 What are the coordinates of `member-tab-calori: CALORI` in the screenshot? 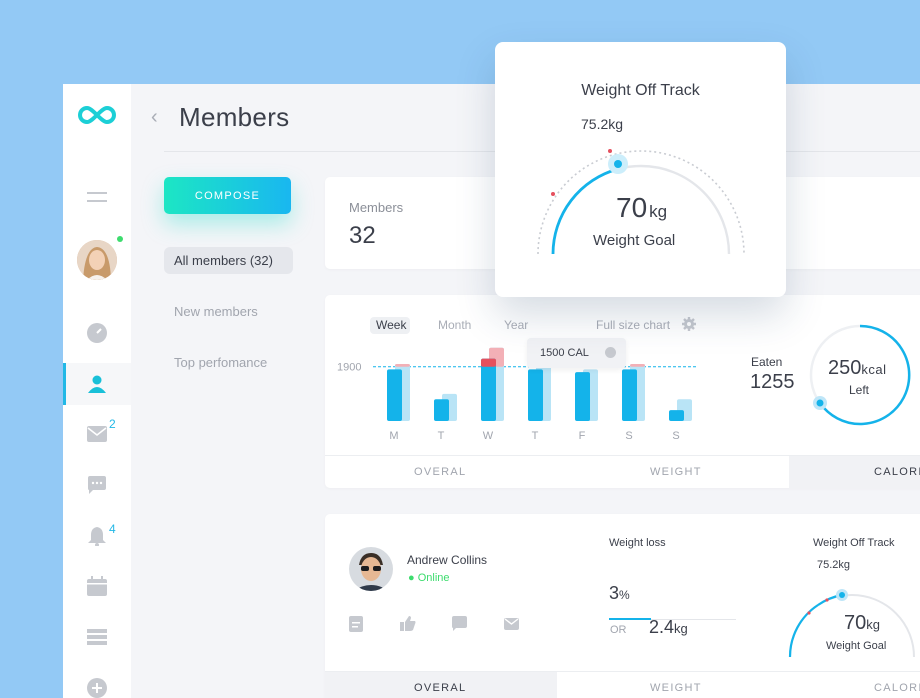 It's located at (897, 688).